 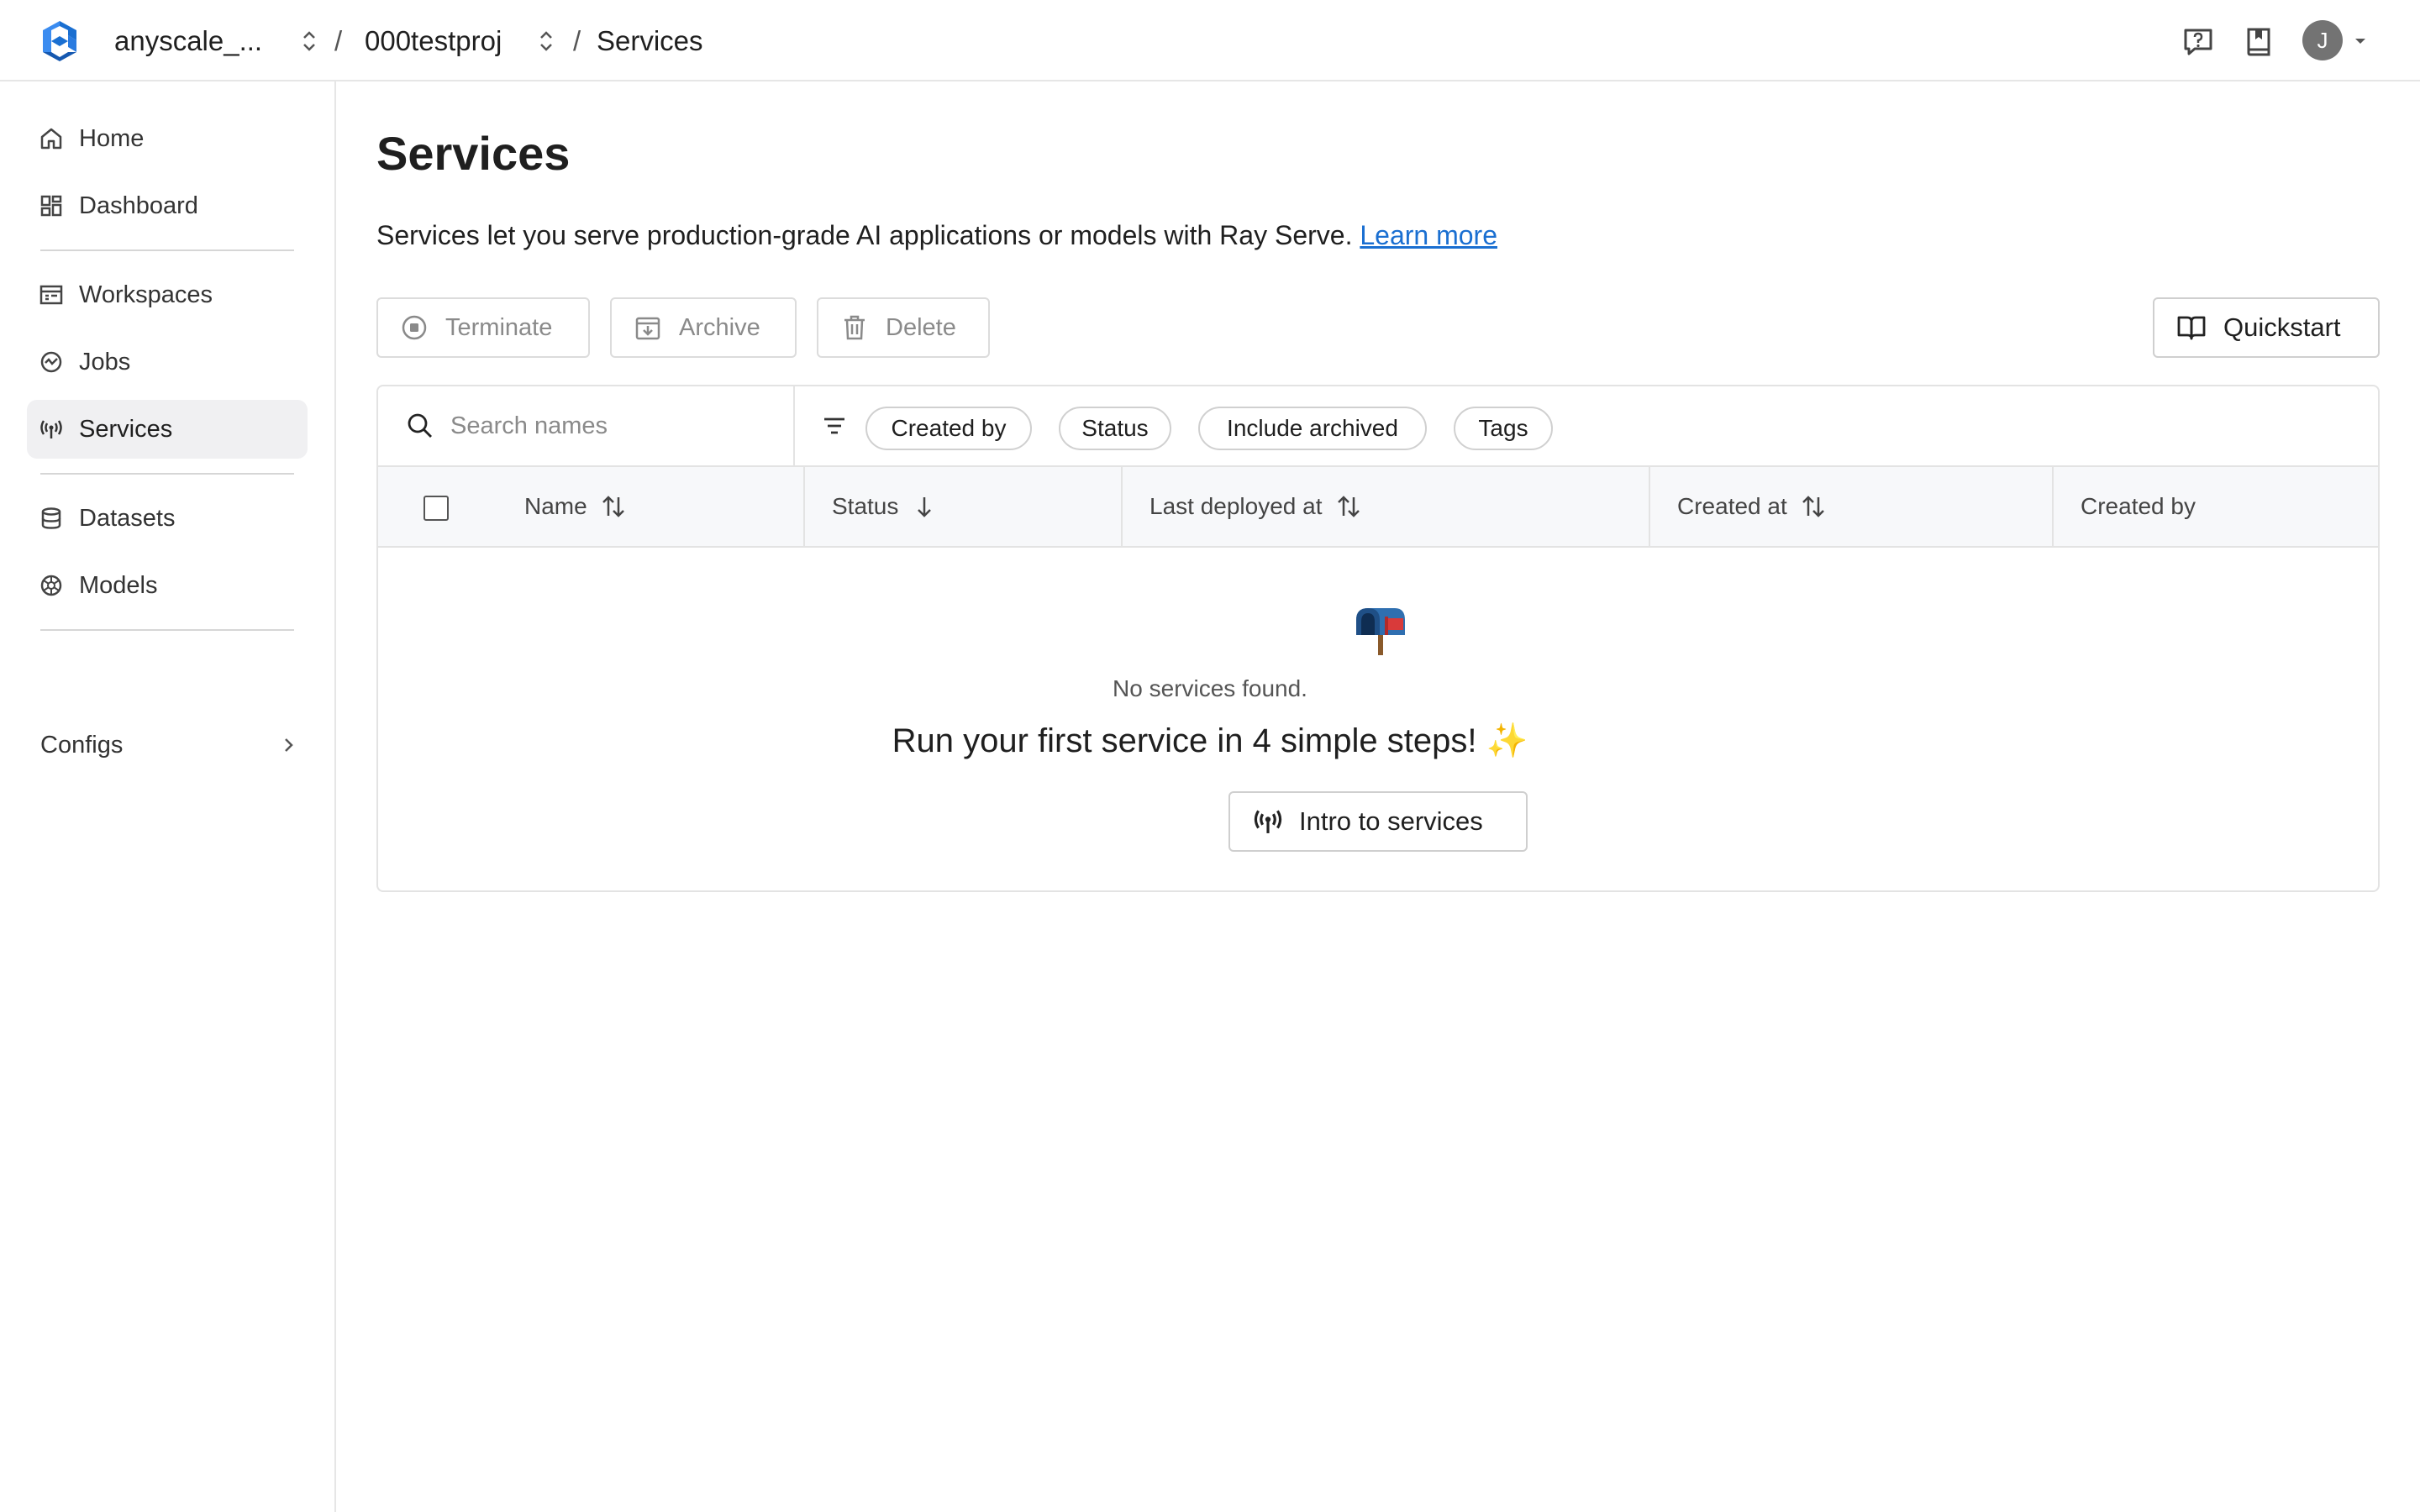 What do you see at coordinates (650, 40) in the screenshot?
I see `breadcrumb-page: Services` at bounding box center [650, 40].